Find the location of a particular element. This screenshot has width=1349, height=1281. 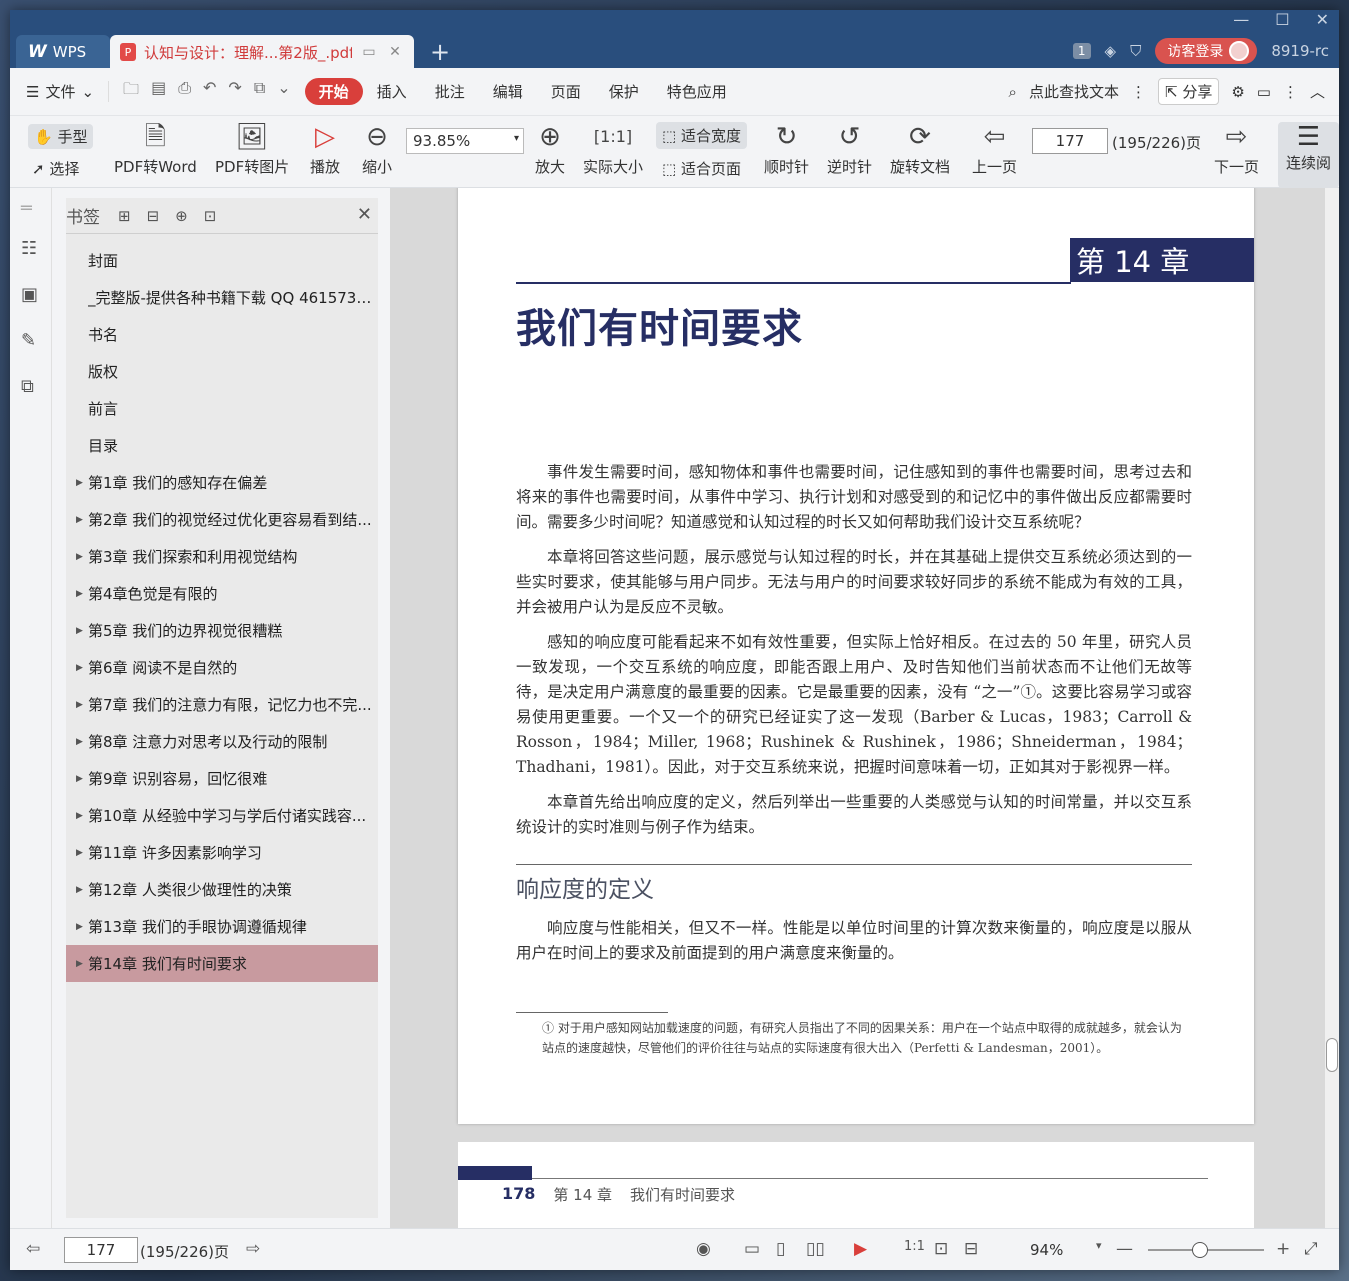

zoom-out-button: ⊖ 缩小 is located at coordinates (377, 149).